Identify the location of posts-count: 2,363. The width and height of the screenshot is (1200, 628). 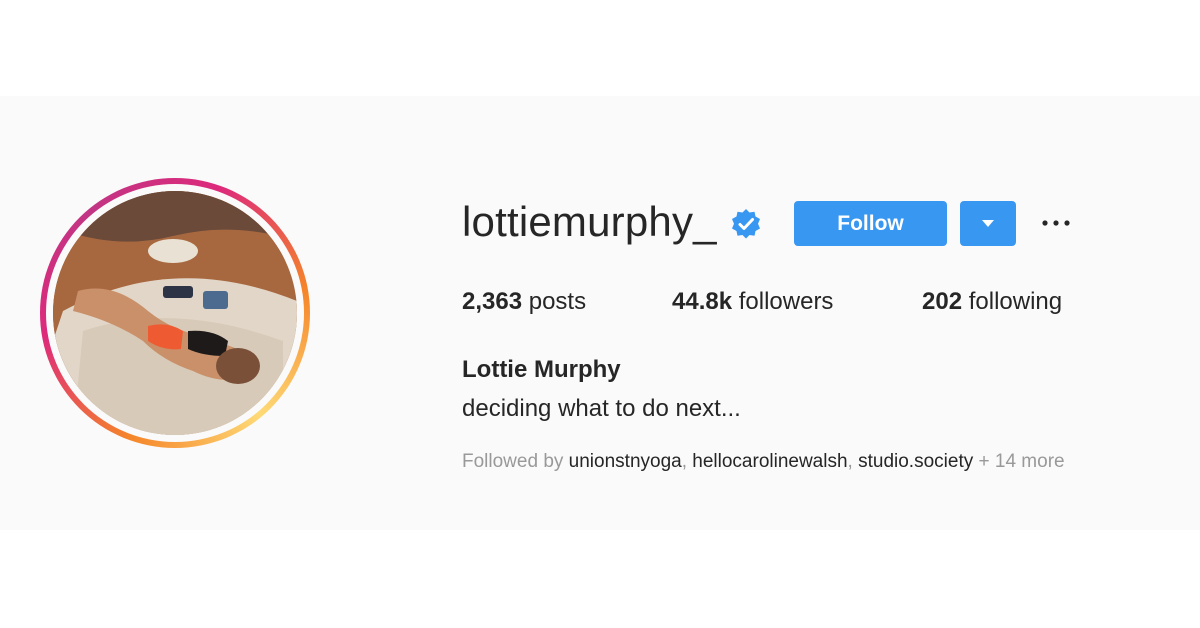
(492, 301).